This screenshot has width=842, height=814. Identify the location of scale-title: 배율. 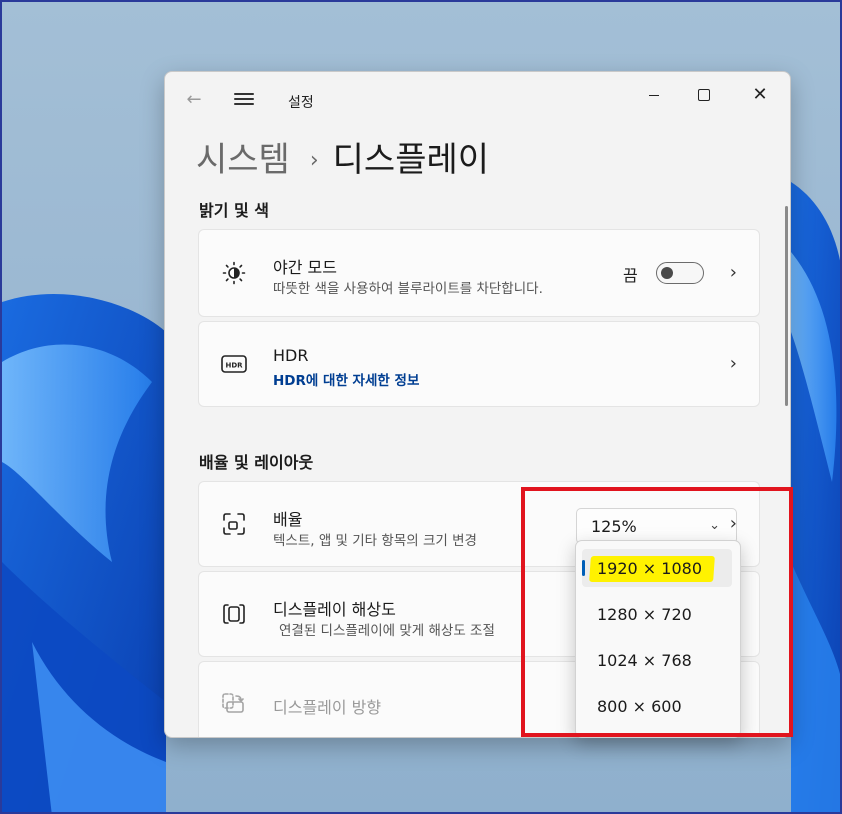
(288, 519).